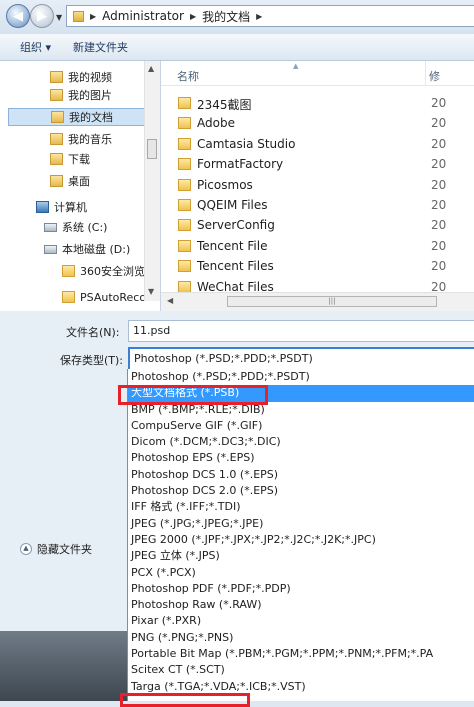  I want to click on scroll-up-icon: ▲, so click(151, 68).